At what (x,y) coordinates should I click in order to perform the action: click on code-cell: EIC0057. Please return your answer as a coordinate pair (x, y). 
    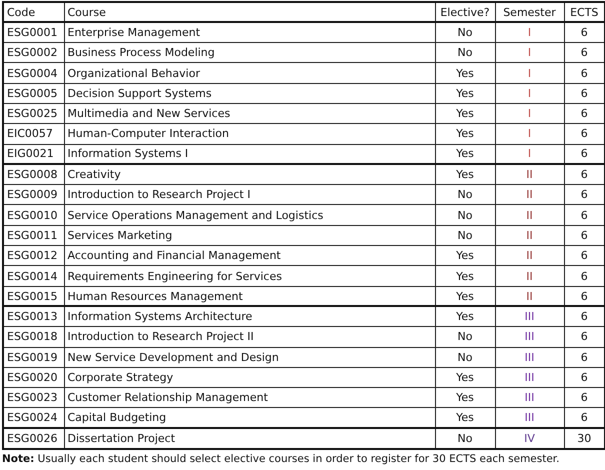
    Looking at the image, I should click on (33, 134).